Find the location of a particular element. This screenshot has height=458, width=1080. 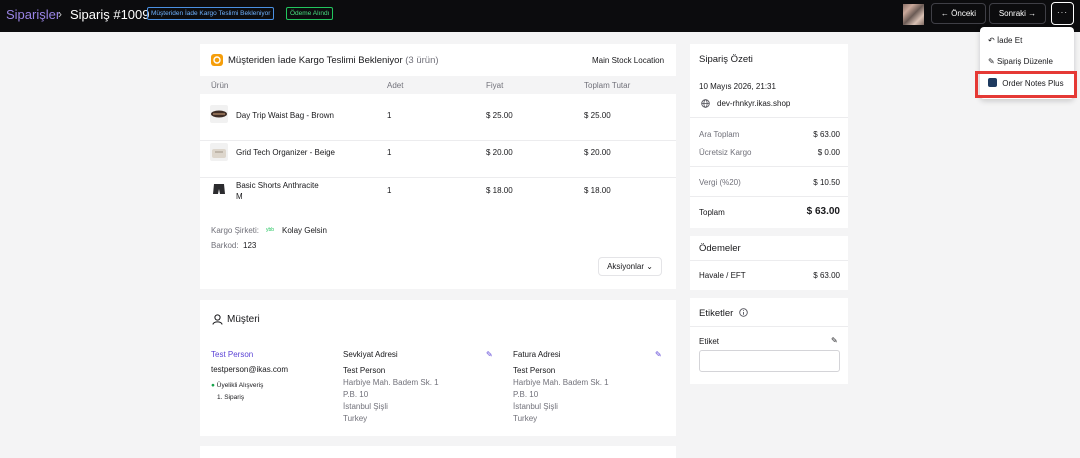

stock-location: Main Stock Location is located at coordinates (628, 60).